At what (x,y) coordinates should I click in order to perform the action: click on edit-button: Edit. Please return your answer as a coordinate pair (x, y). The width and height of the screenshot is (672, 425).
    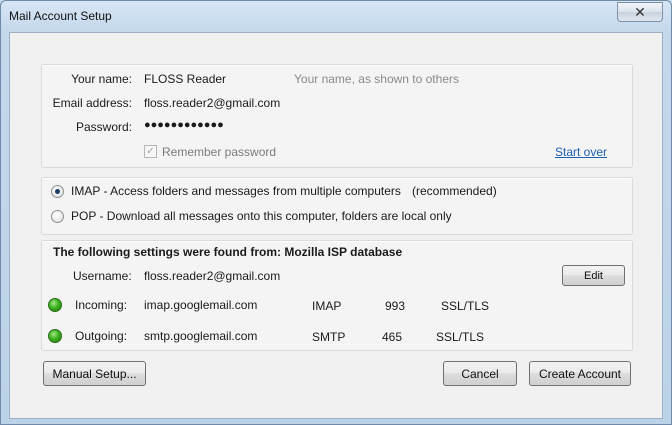
    Looking at the image, I should click on (593, 275).